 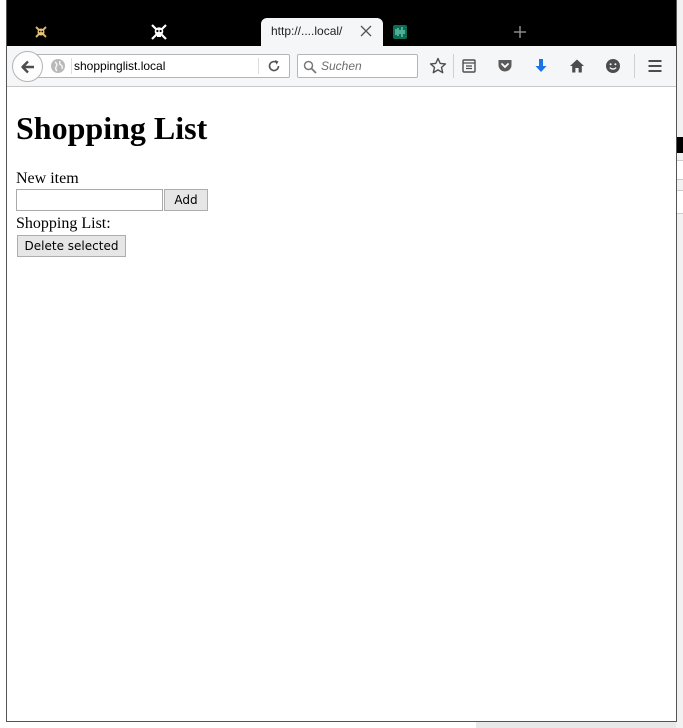 I want to click on page-title: Shopping List, so click(x=112, y=128).